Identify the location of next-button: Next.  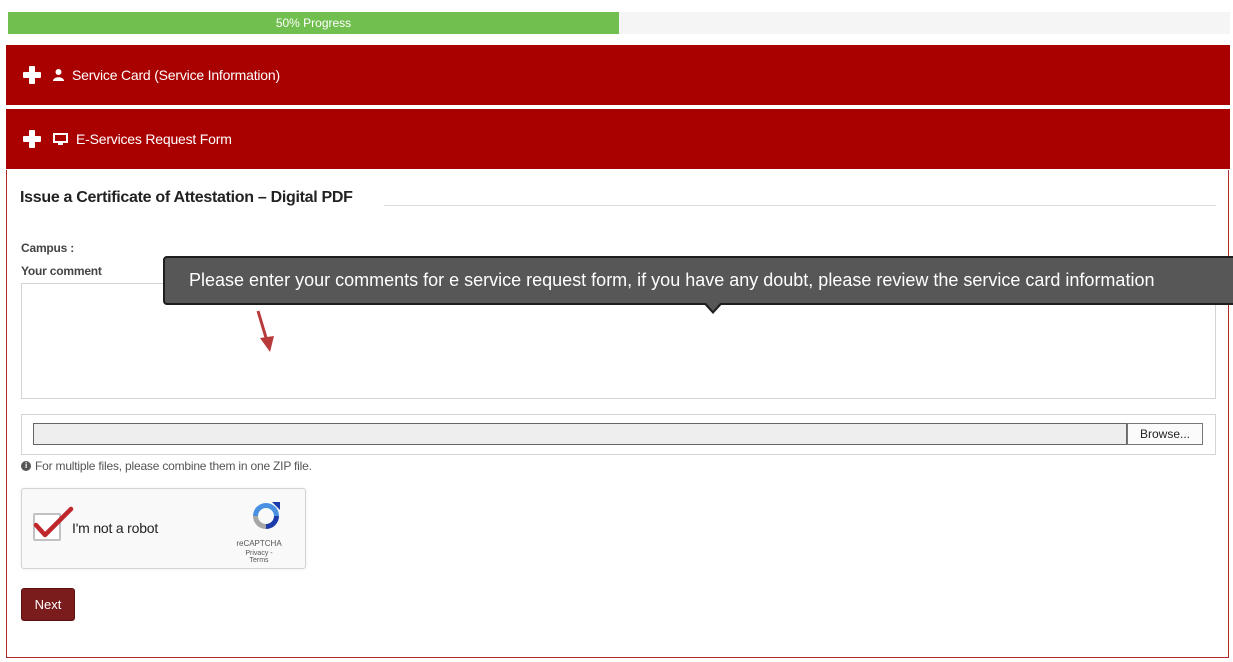
(48, 604).